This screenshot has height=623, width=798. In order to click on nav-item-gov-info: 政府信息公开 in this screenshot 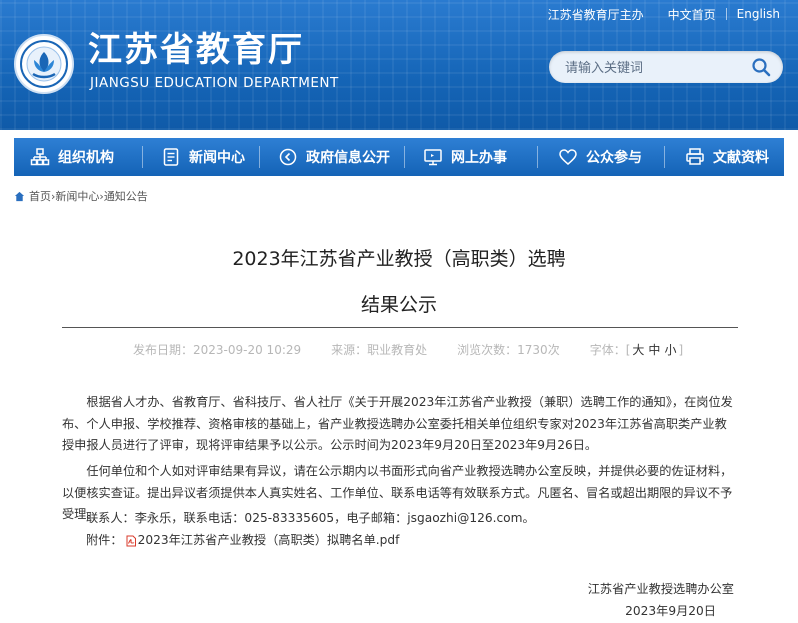, I will do `click(341, 157)`.